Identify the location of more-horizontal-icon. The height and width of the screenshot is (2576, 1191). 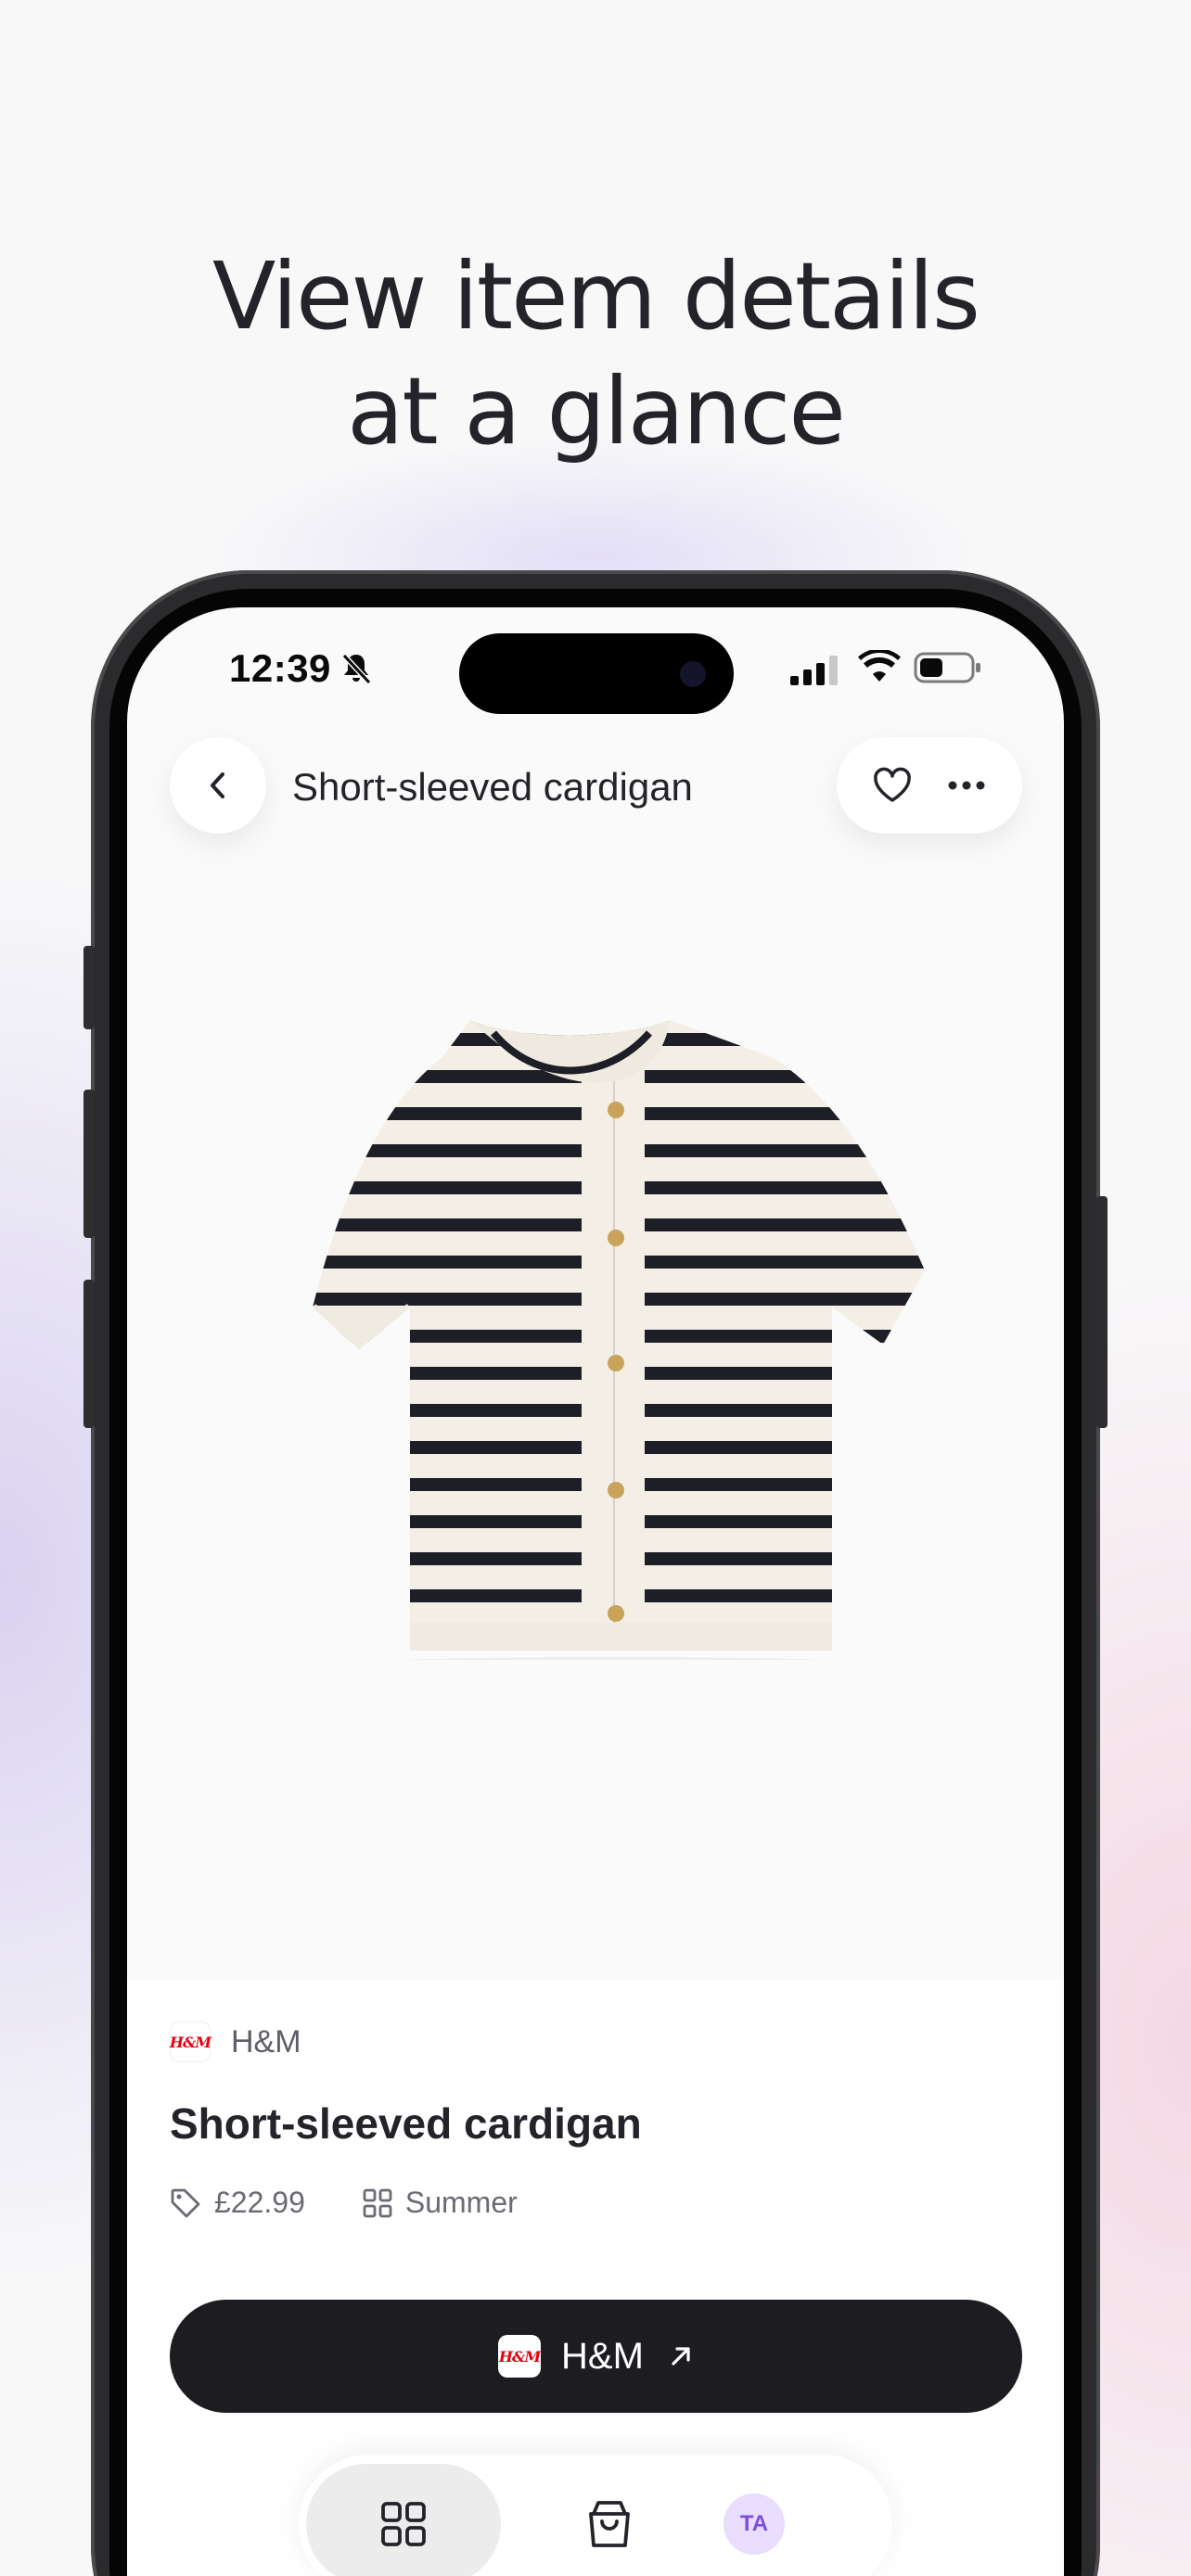
(966, 786).